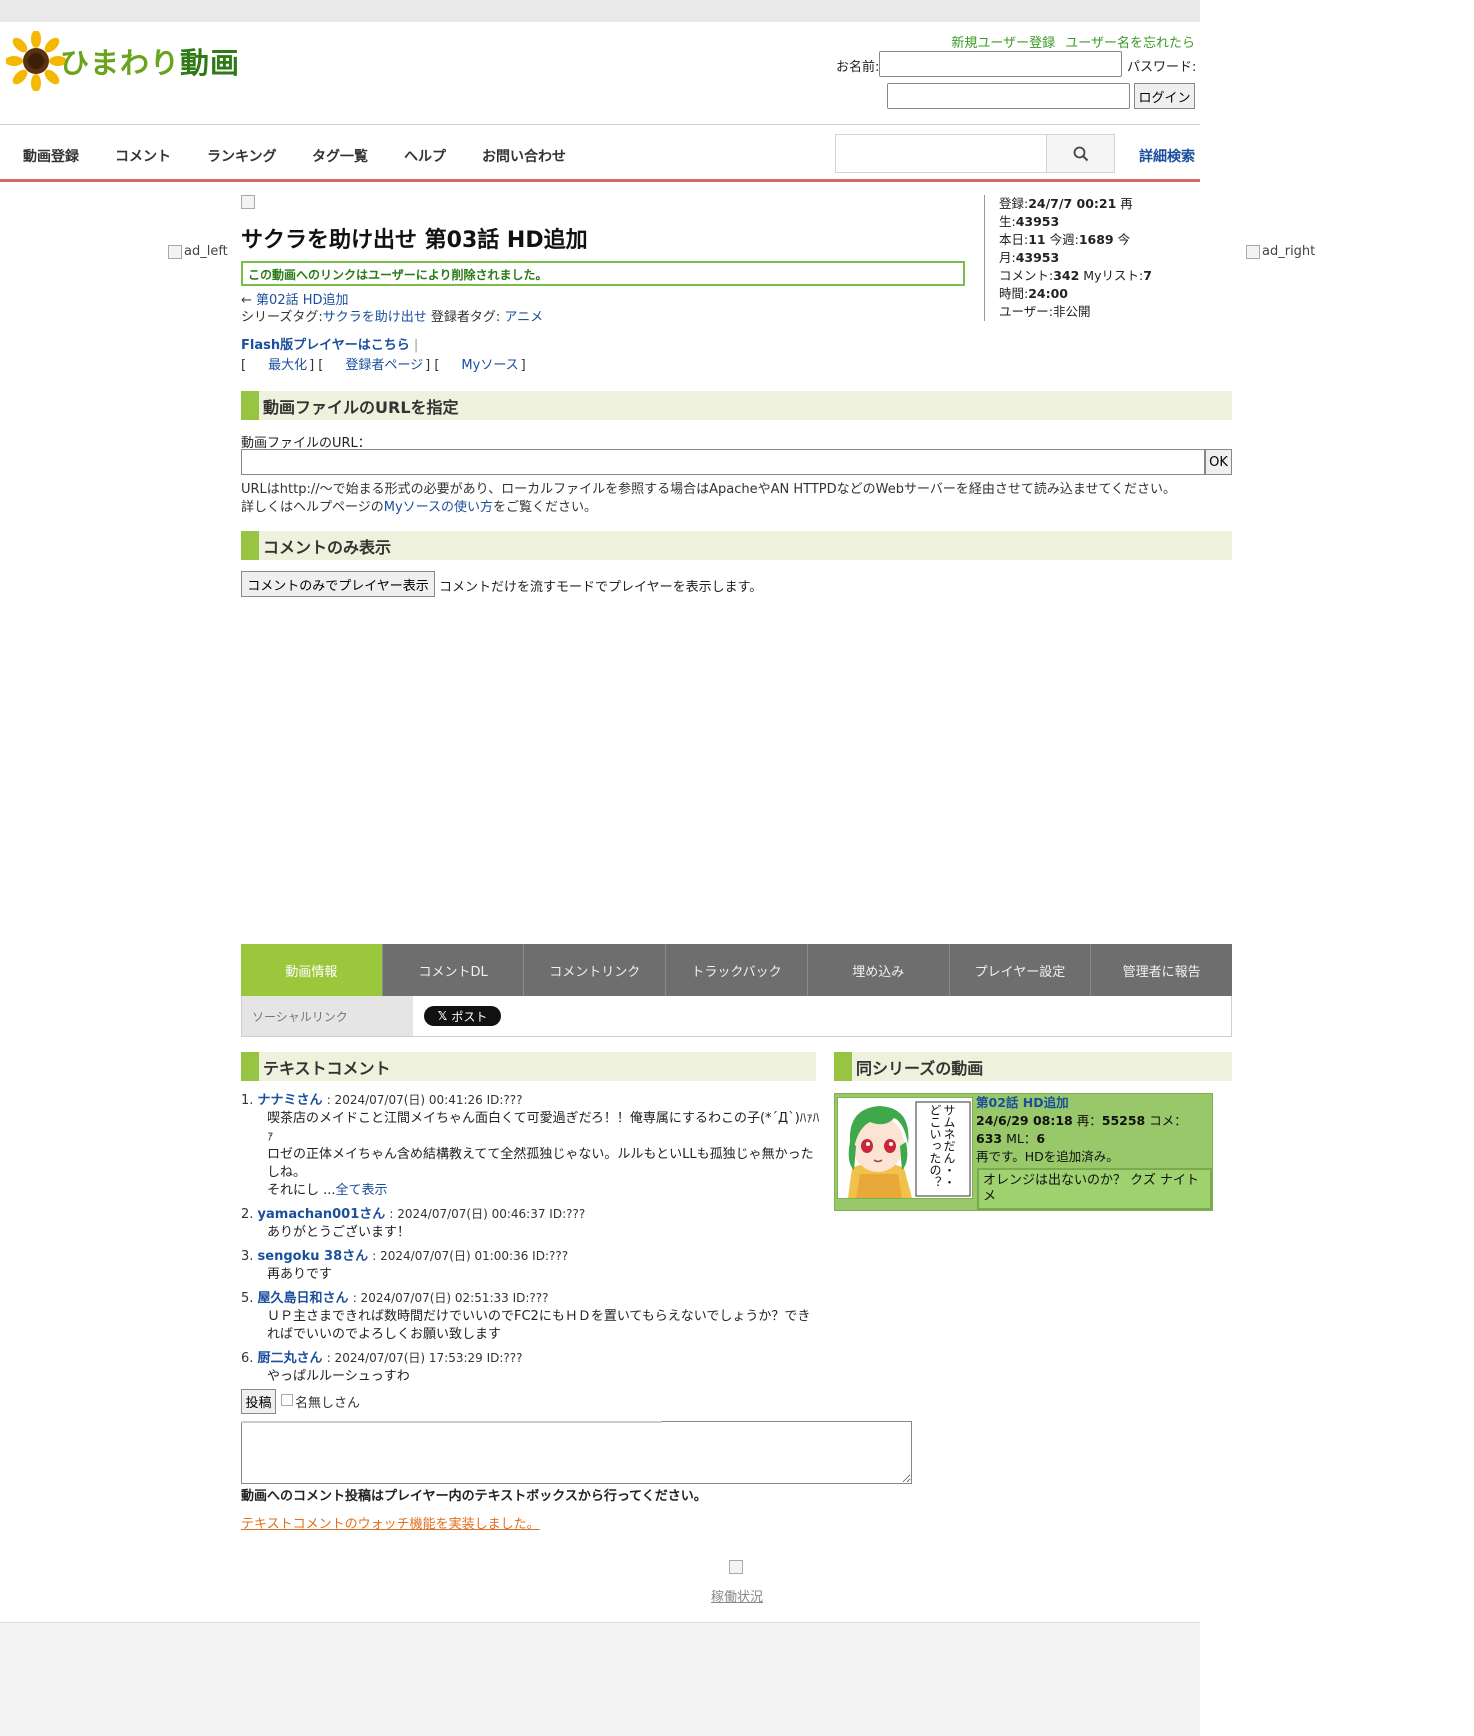  I want to click on nav-upload: 動画登録, so click(51, 156).